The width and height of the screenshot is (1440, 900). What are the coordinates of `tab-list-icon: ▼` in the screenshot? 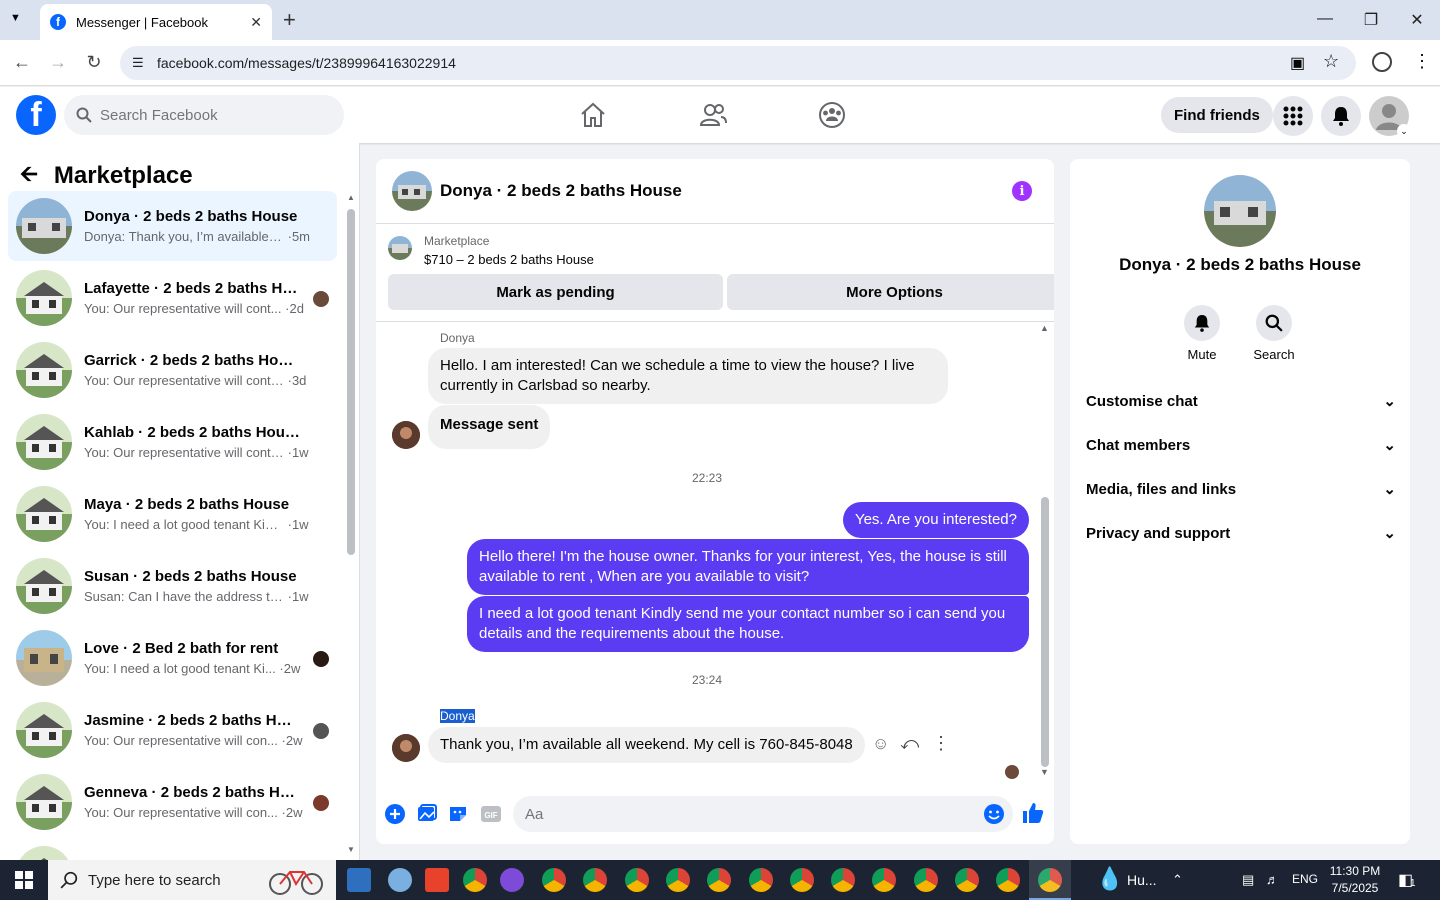 It's located at (15, 18).